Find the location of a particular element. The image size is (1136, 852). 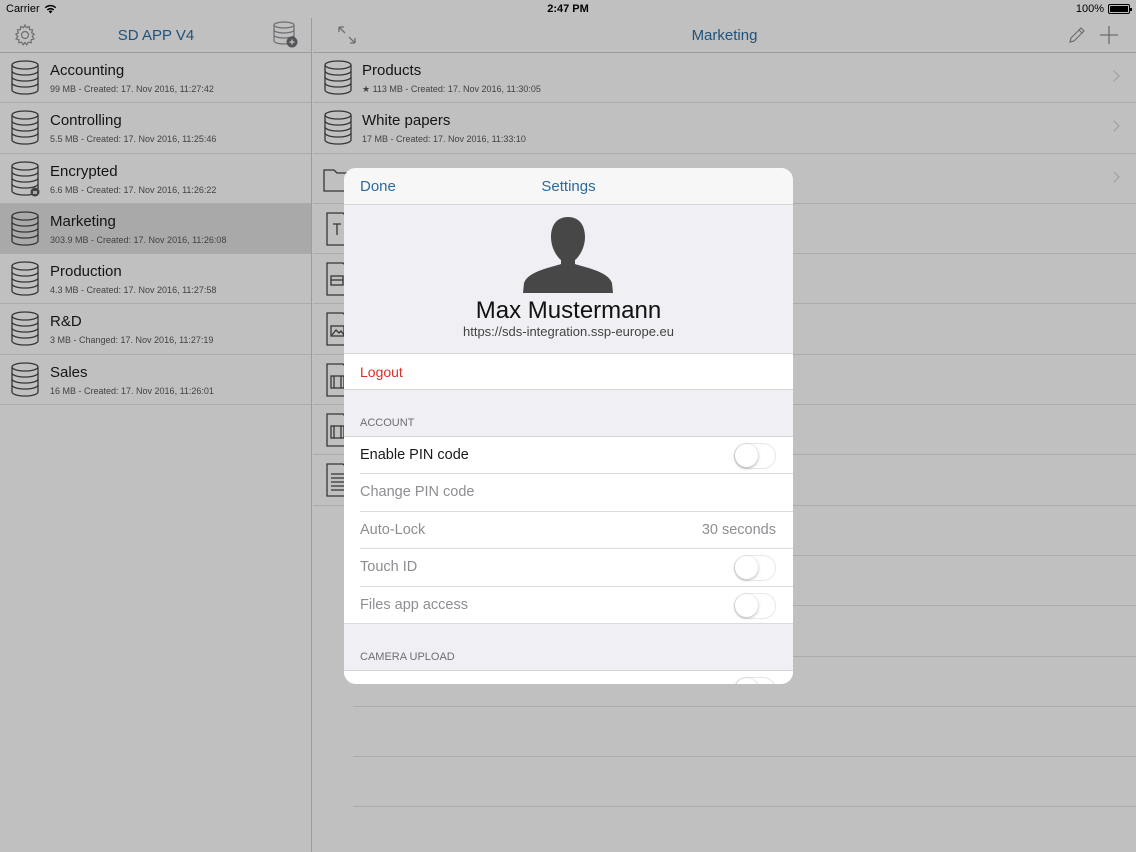

camera-upload-toggle is located at coordinates (755, 680).